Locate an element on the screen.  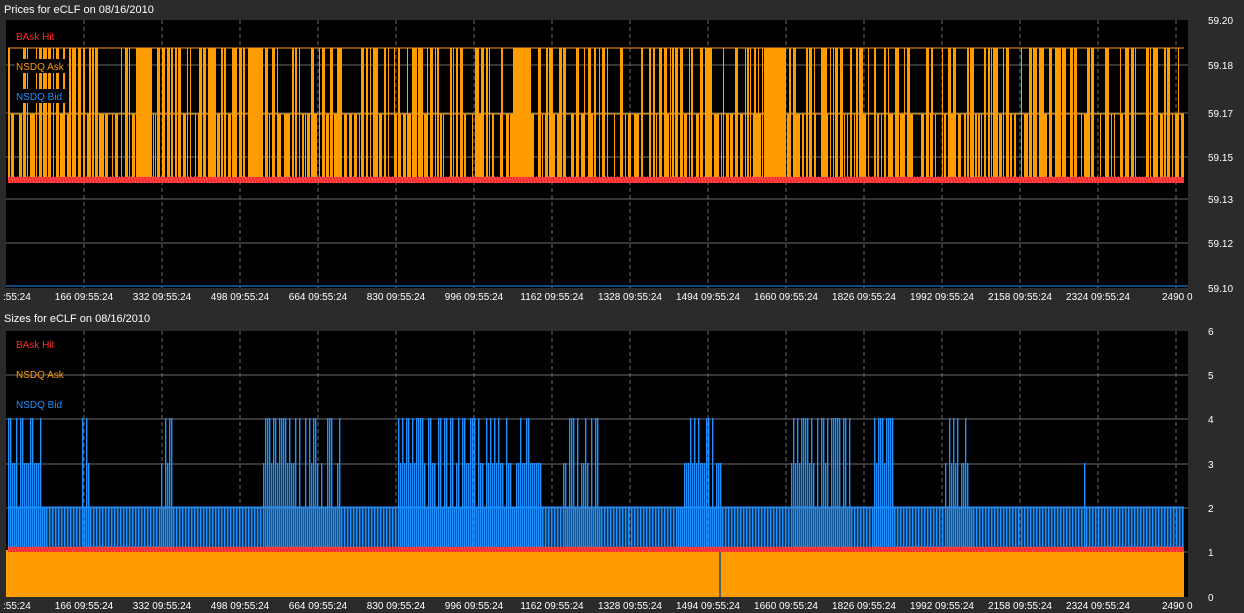
prices-legend-nsdq-bid: NSDQ Bid is located at coordinates (39, 97).